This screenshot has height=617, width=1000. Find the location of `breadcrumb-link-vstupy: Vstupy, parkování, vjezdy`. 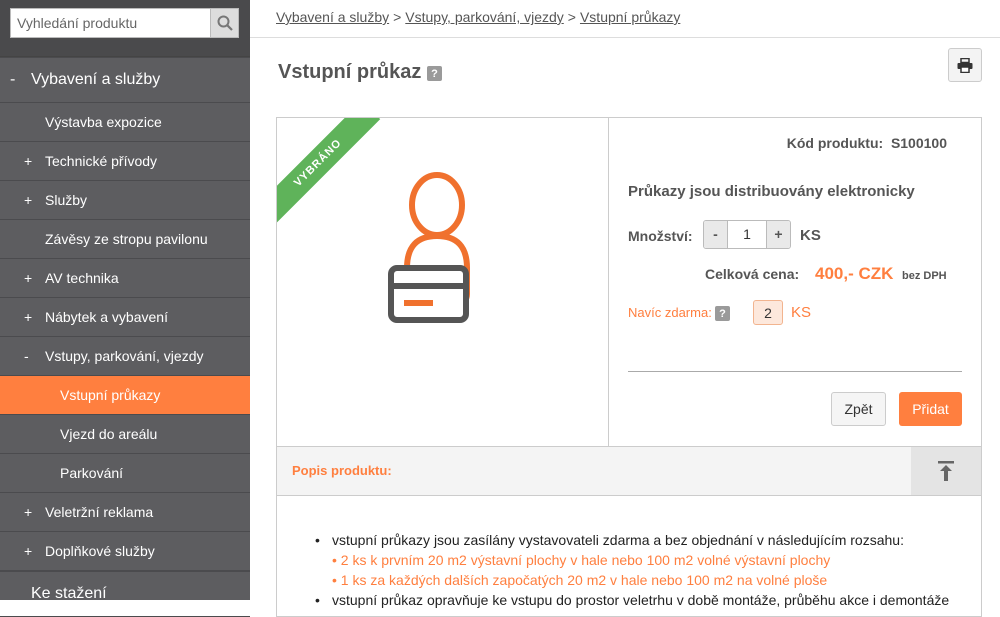

breadcrumb-link-vstupy: Vstupy, parkování, vjezdy is located at coordinates (484, 17).